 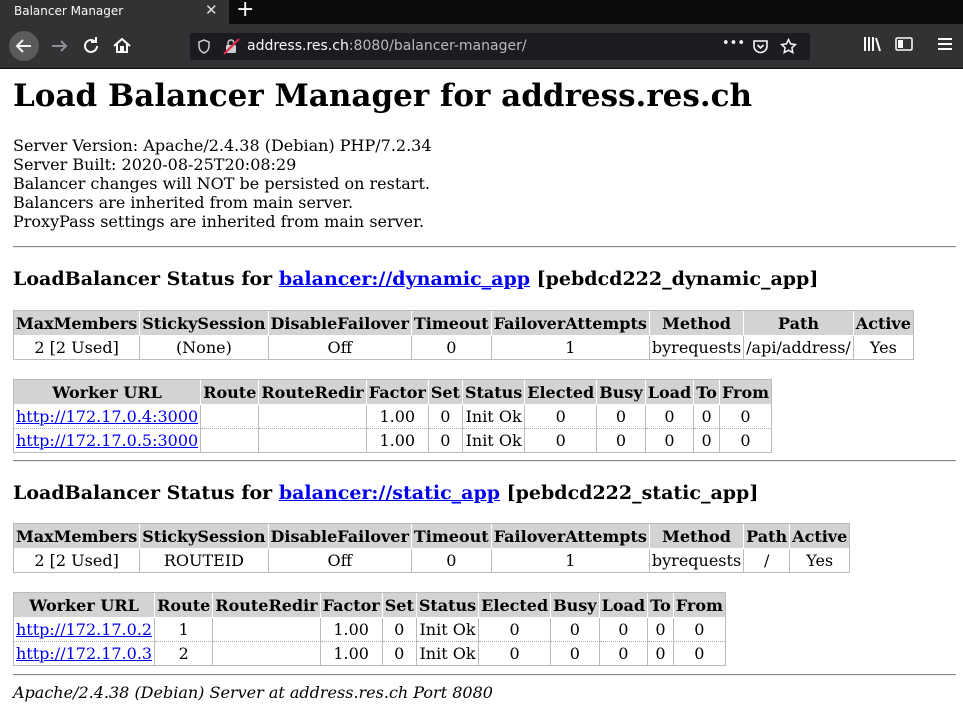 What do you see at coordinates (733, 43) in the screenshot?
I see `page-actions-icon: •••` at bounding box center [733, 43].